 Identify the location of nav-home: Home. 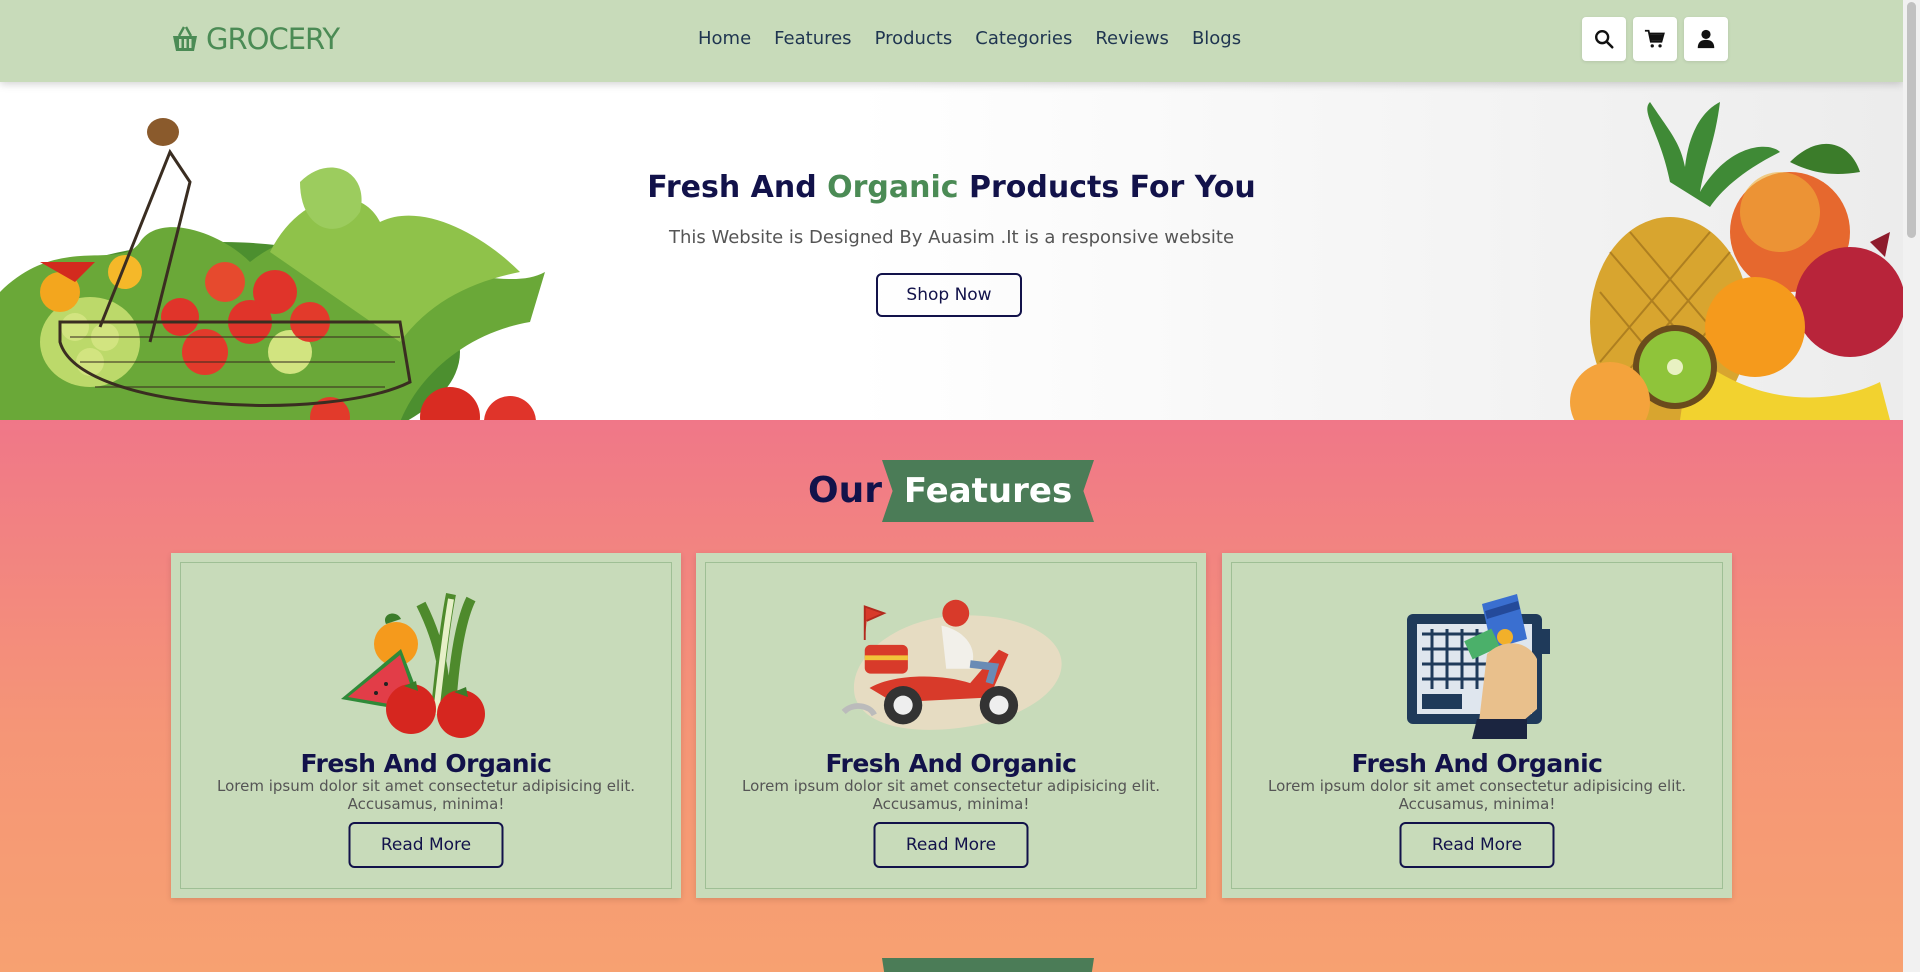
(724, 38).